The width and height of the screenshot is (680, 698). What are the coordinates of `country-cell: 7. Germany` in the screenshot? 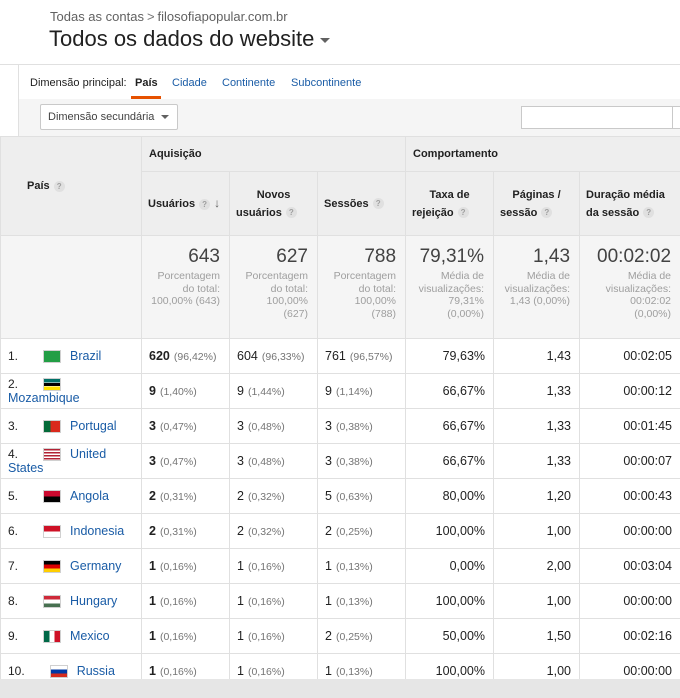 It's located at (71, 566).